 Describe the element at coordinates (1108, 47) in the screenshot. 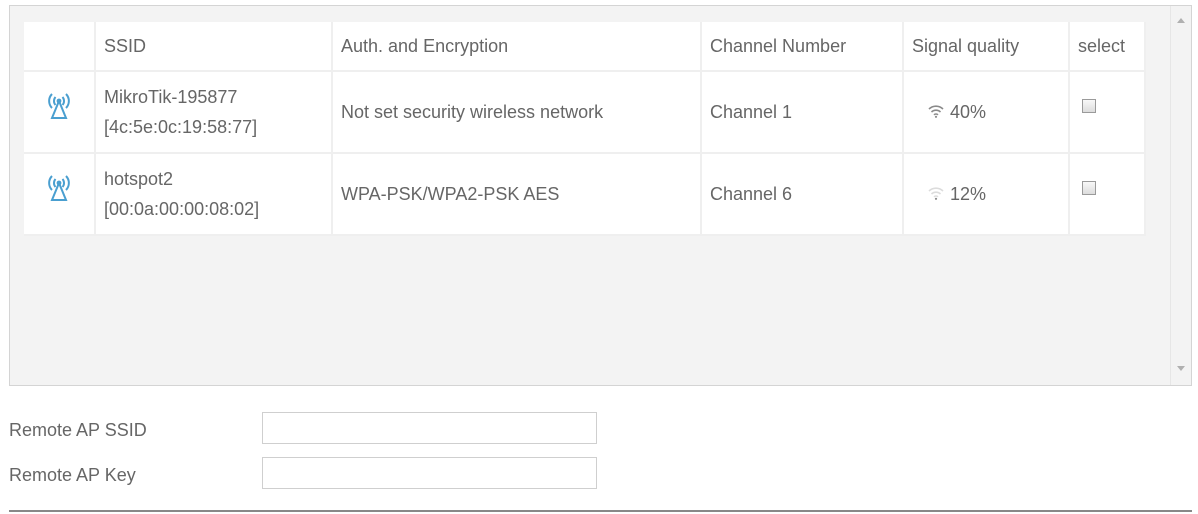

I see `header-select: select` at that location.